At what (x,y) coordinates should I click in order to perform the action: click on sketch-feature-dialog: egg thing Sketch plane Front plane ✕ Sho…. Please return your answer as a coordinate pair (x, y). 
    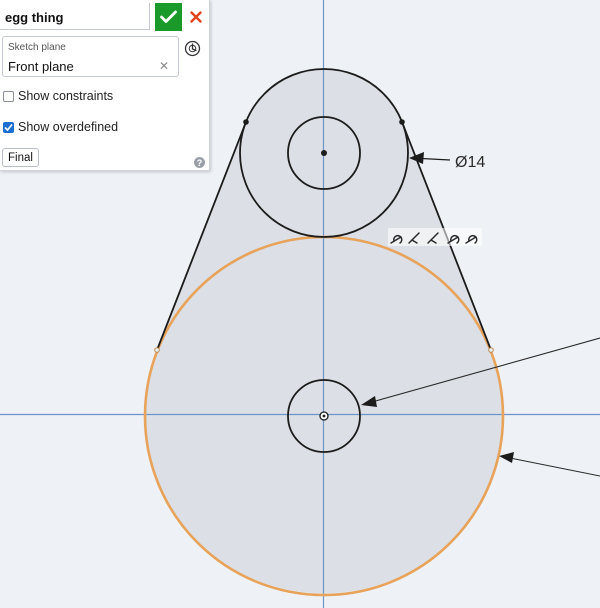
    Looking at the image, I should click on (105, 85).